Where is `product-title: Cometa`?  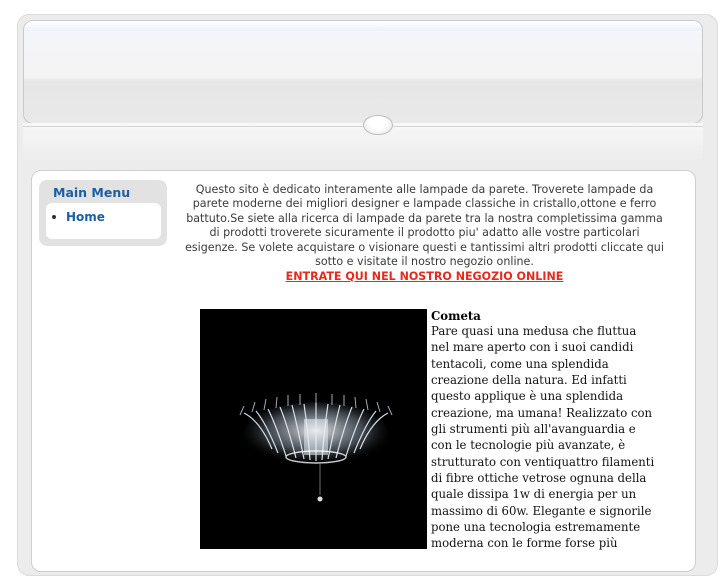
product-title: Cometa is located at coordinates (456, 316).